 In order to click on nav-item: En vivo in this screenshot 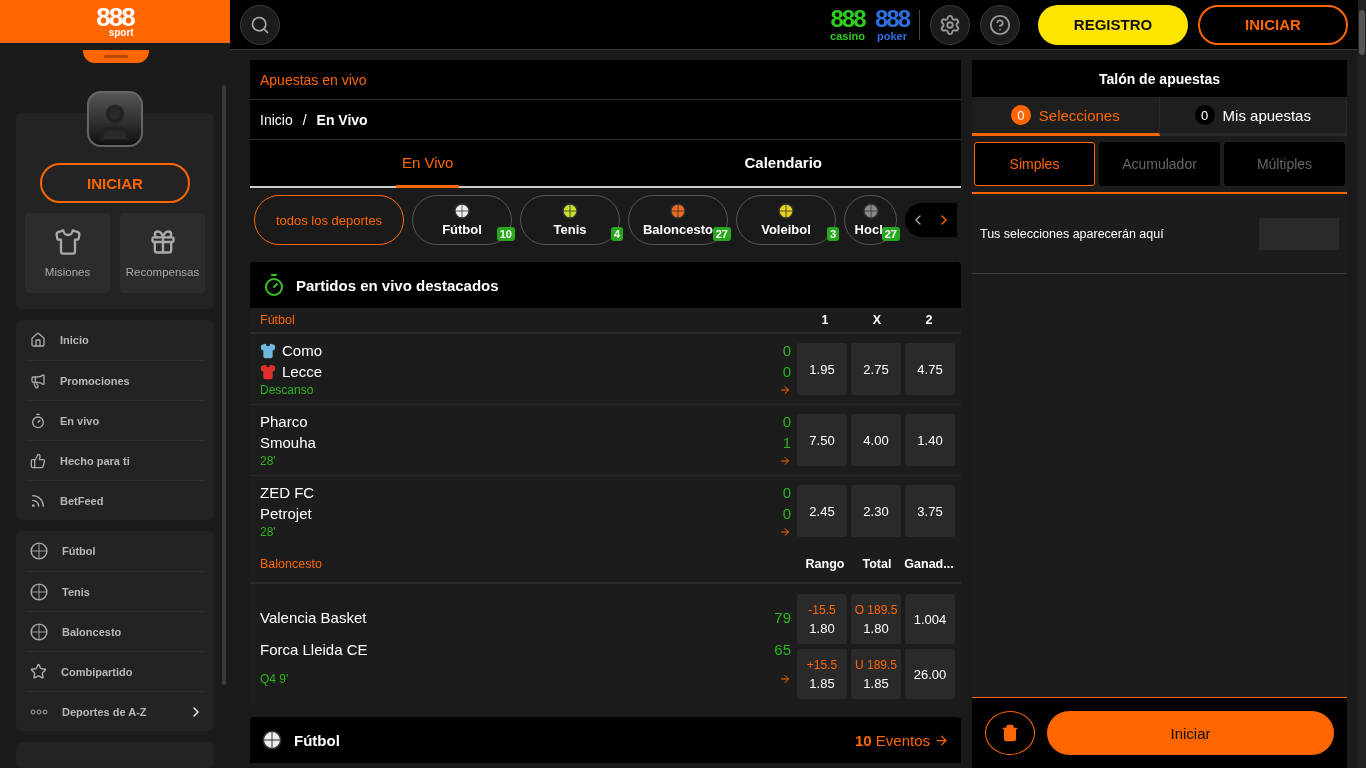, I will do `click(115, 420)`.